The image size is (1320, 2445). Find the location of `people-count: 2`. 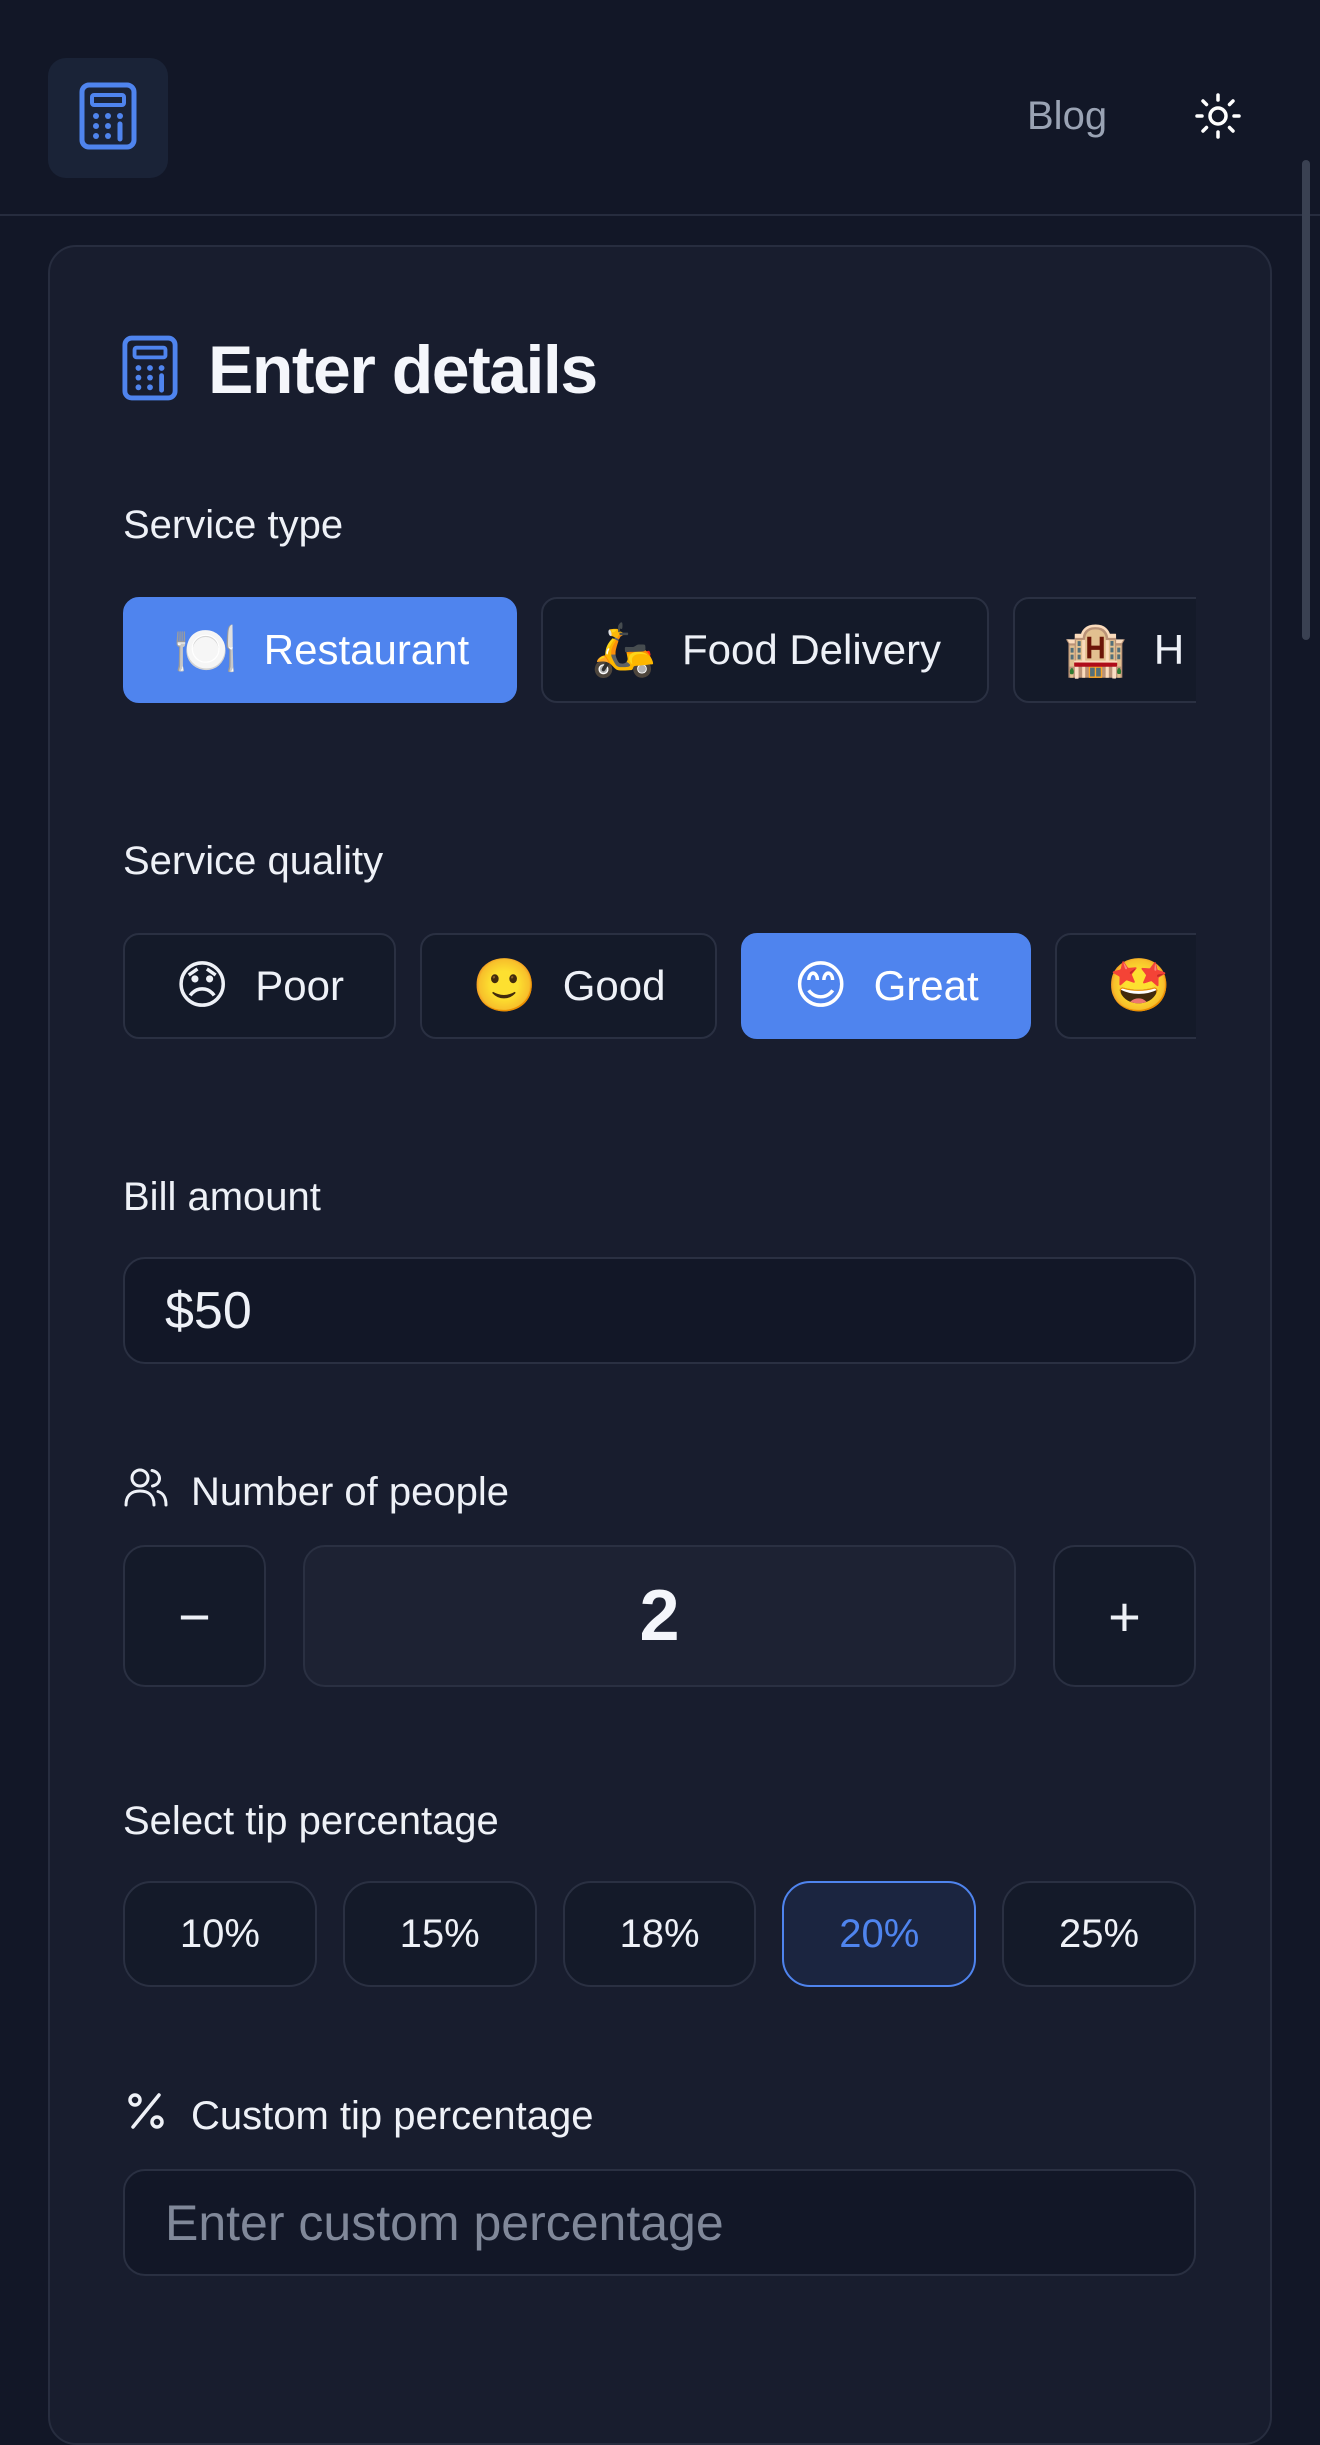

people-count: 2 is located at coordinates (659, 1616).